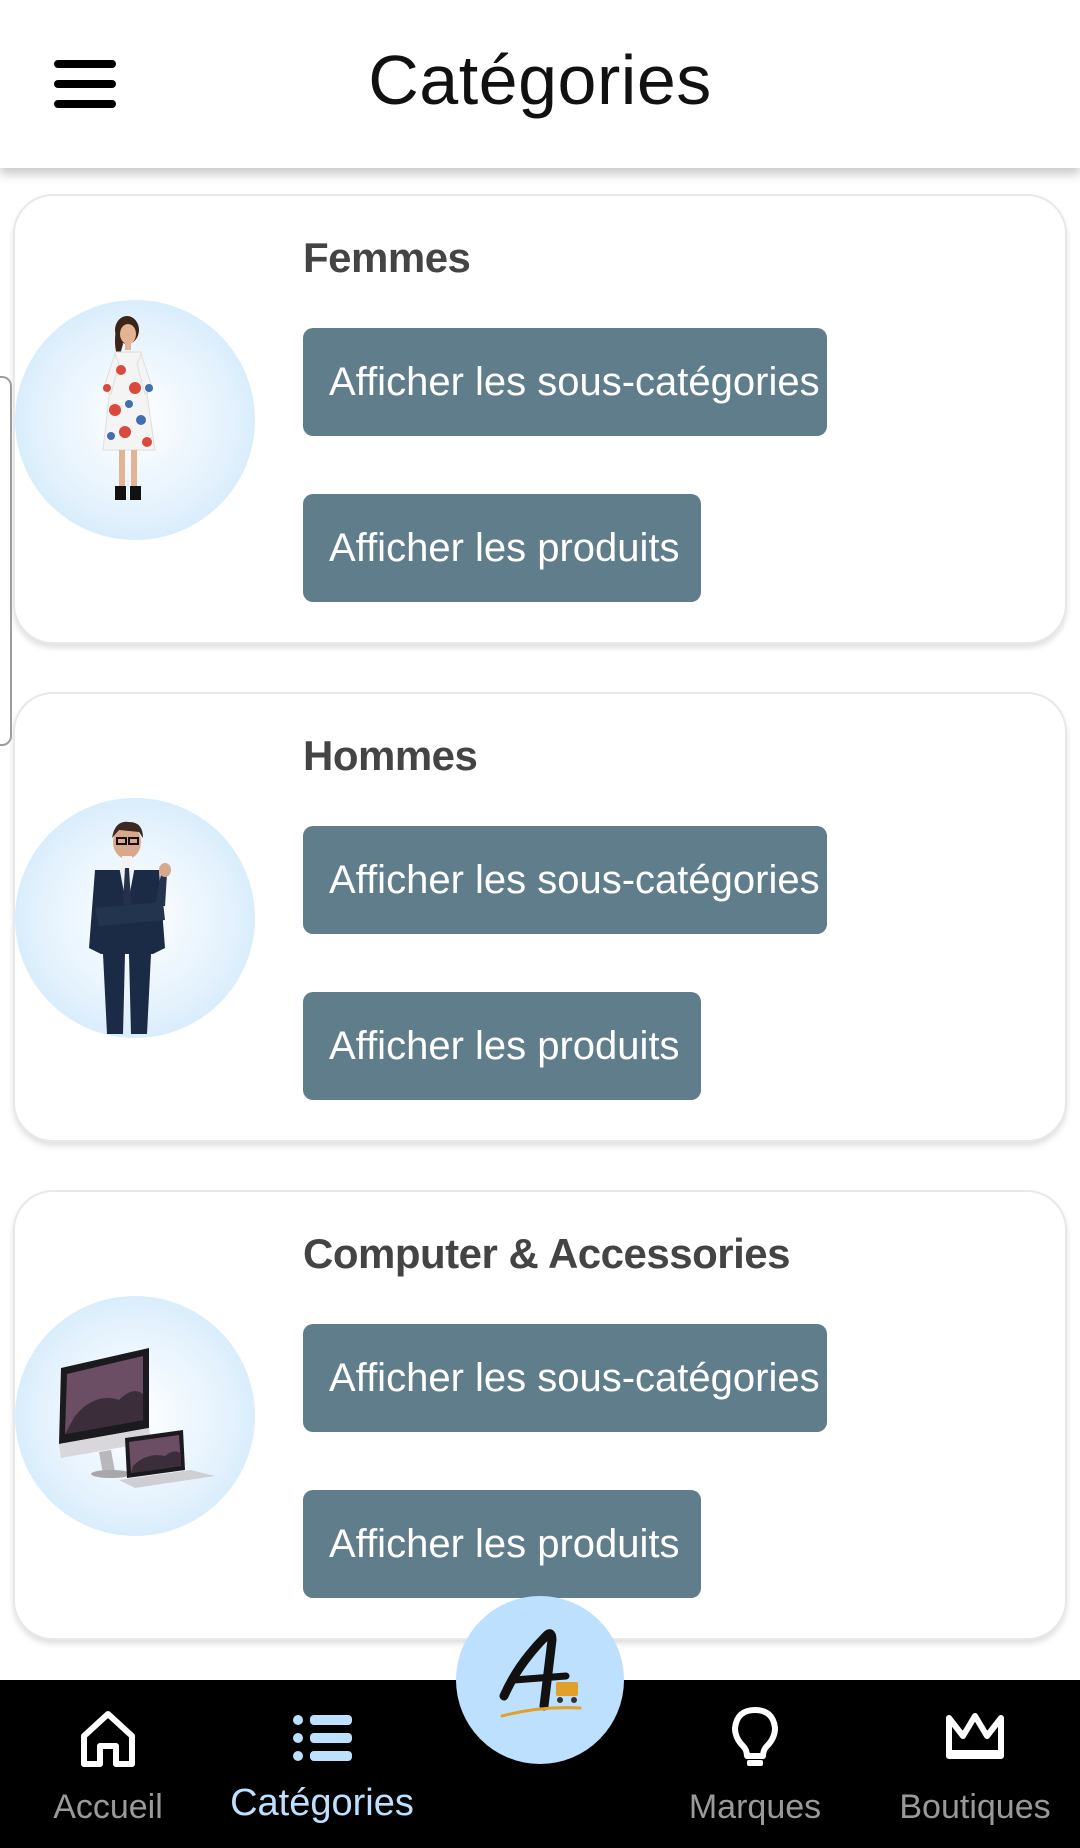  Describe the element at coordinates (387, 257) in the screenshot. I see `category-title: Femmes` at that location.